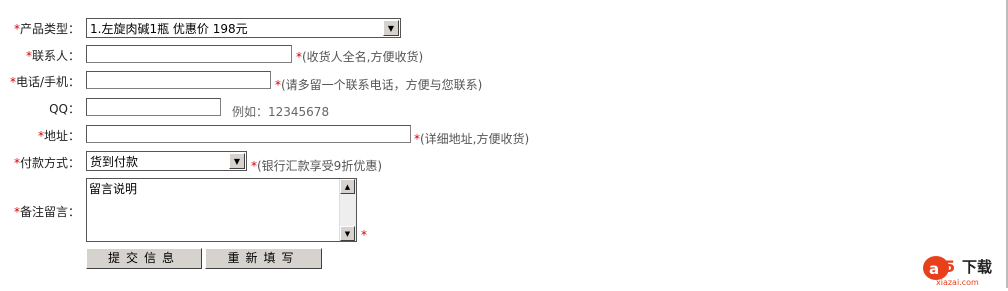  What do you see at coordinates (49, 29) in the screenshot?
I see `product-type-label-text: 产品类型：` at bounding box center [49, 29].